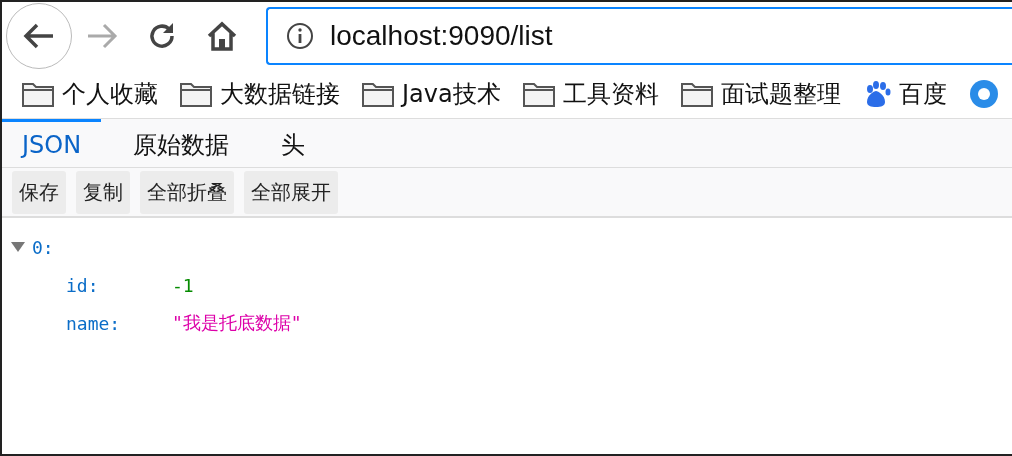 This screenshot has height=456, width=1012. Describe the element at coordinates (119, 323) in the screenshot. I see `json-key: name:` at that location.